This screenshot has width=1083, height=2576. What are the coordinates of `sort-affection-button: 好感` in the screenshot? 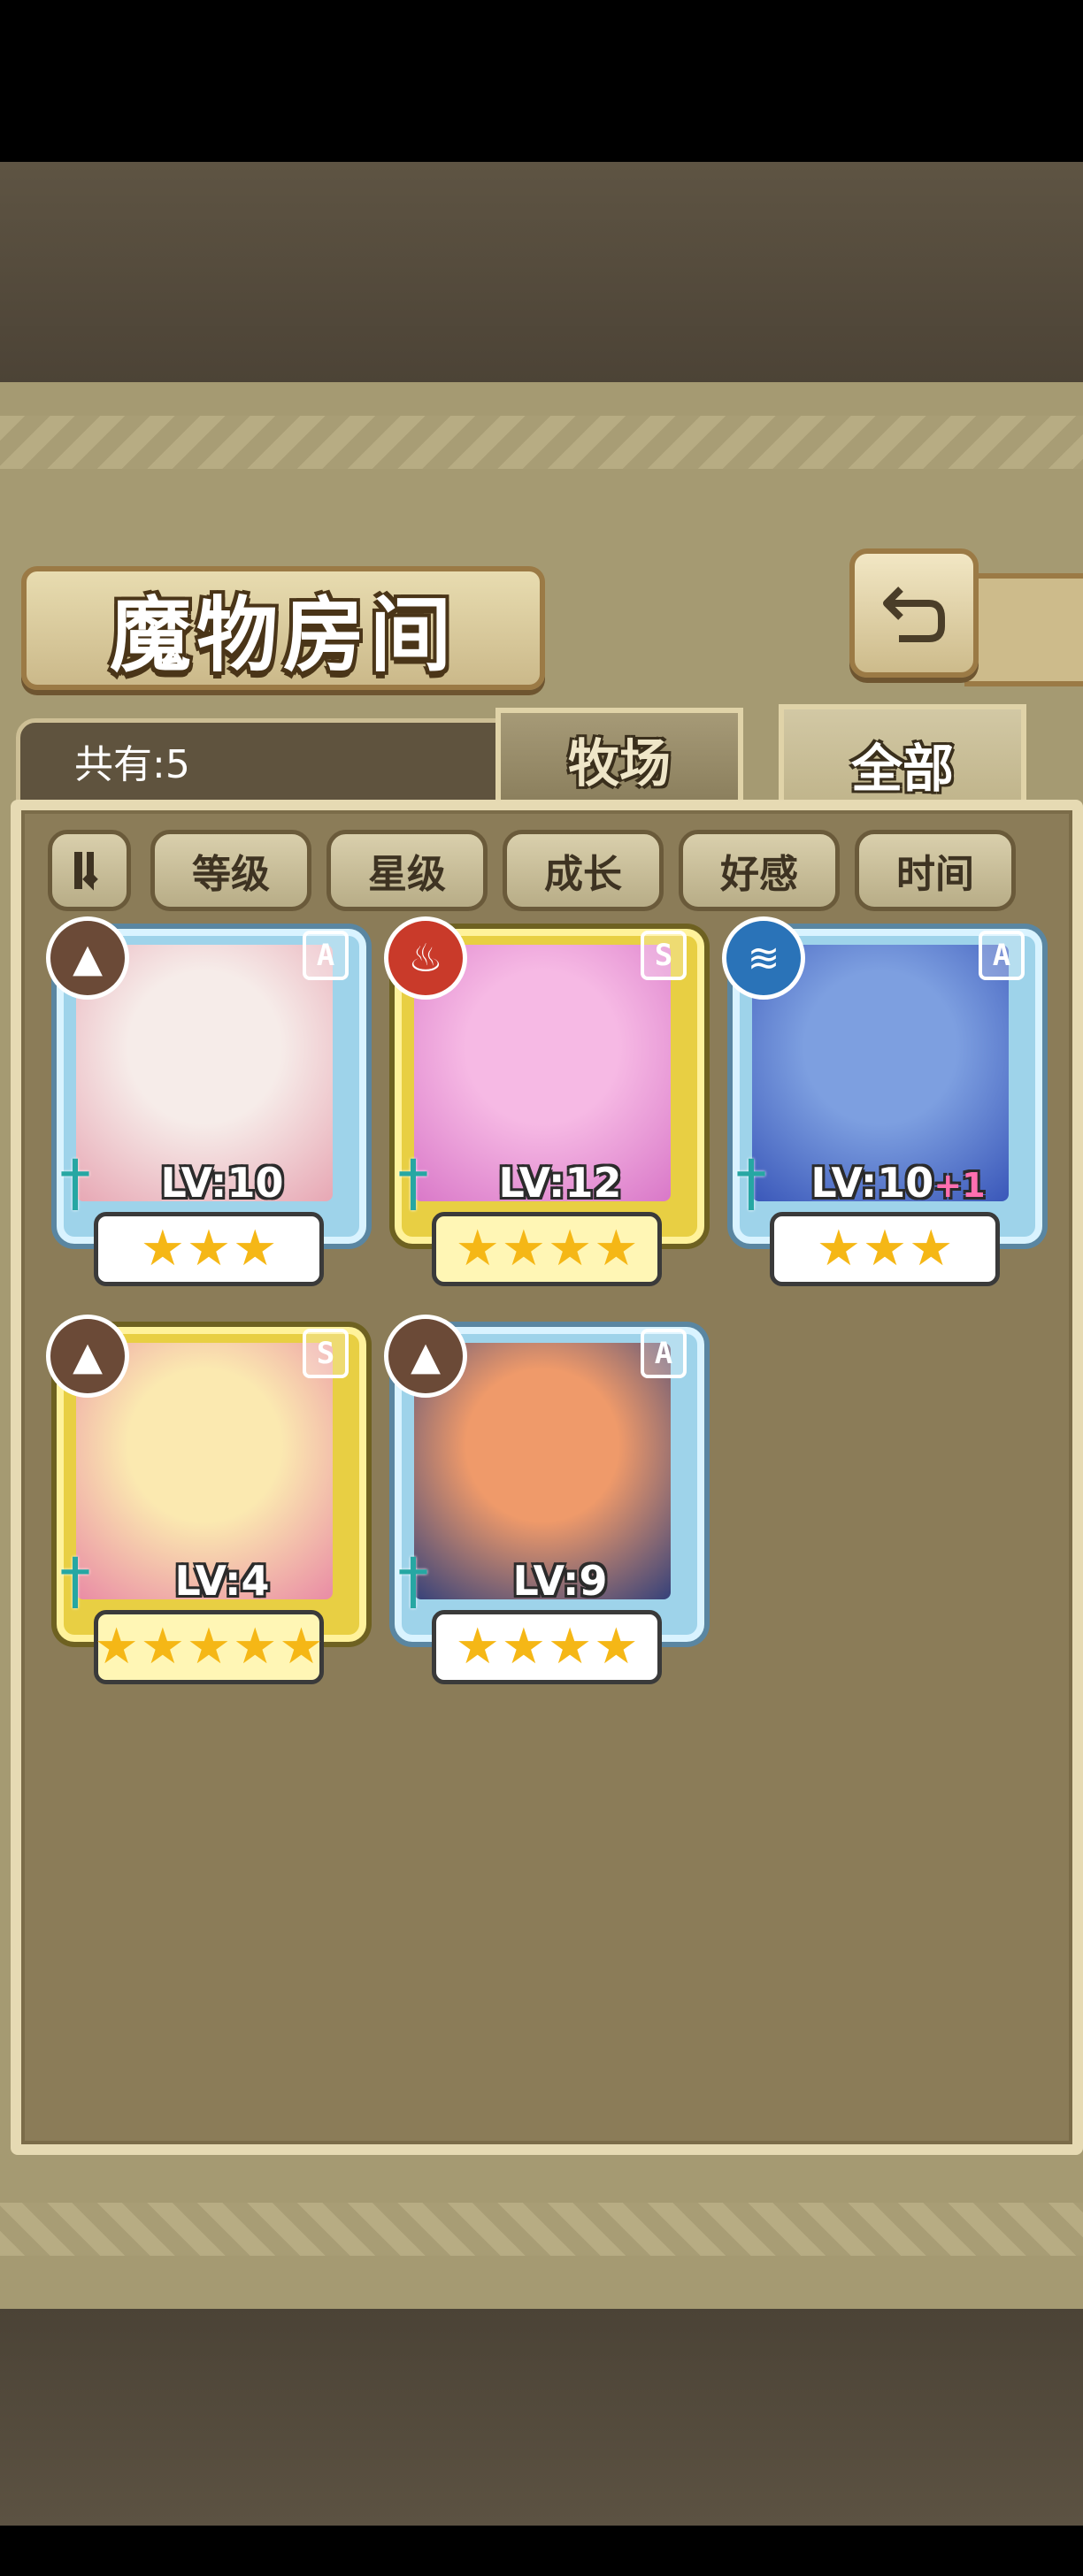 It's located at (760, 870).